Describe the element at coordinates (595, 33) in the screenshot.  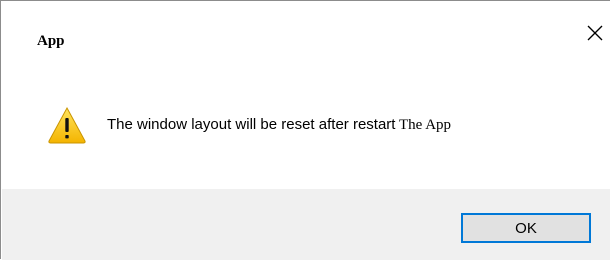
I see `close-icon` at that location.